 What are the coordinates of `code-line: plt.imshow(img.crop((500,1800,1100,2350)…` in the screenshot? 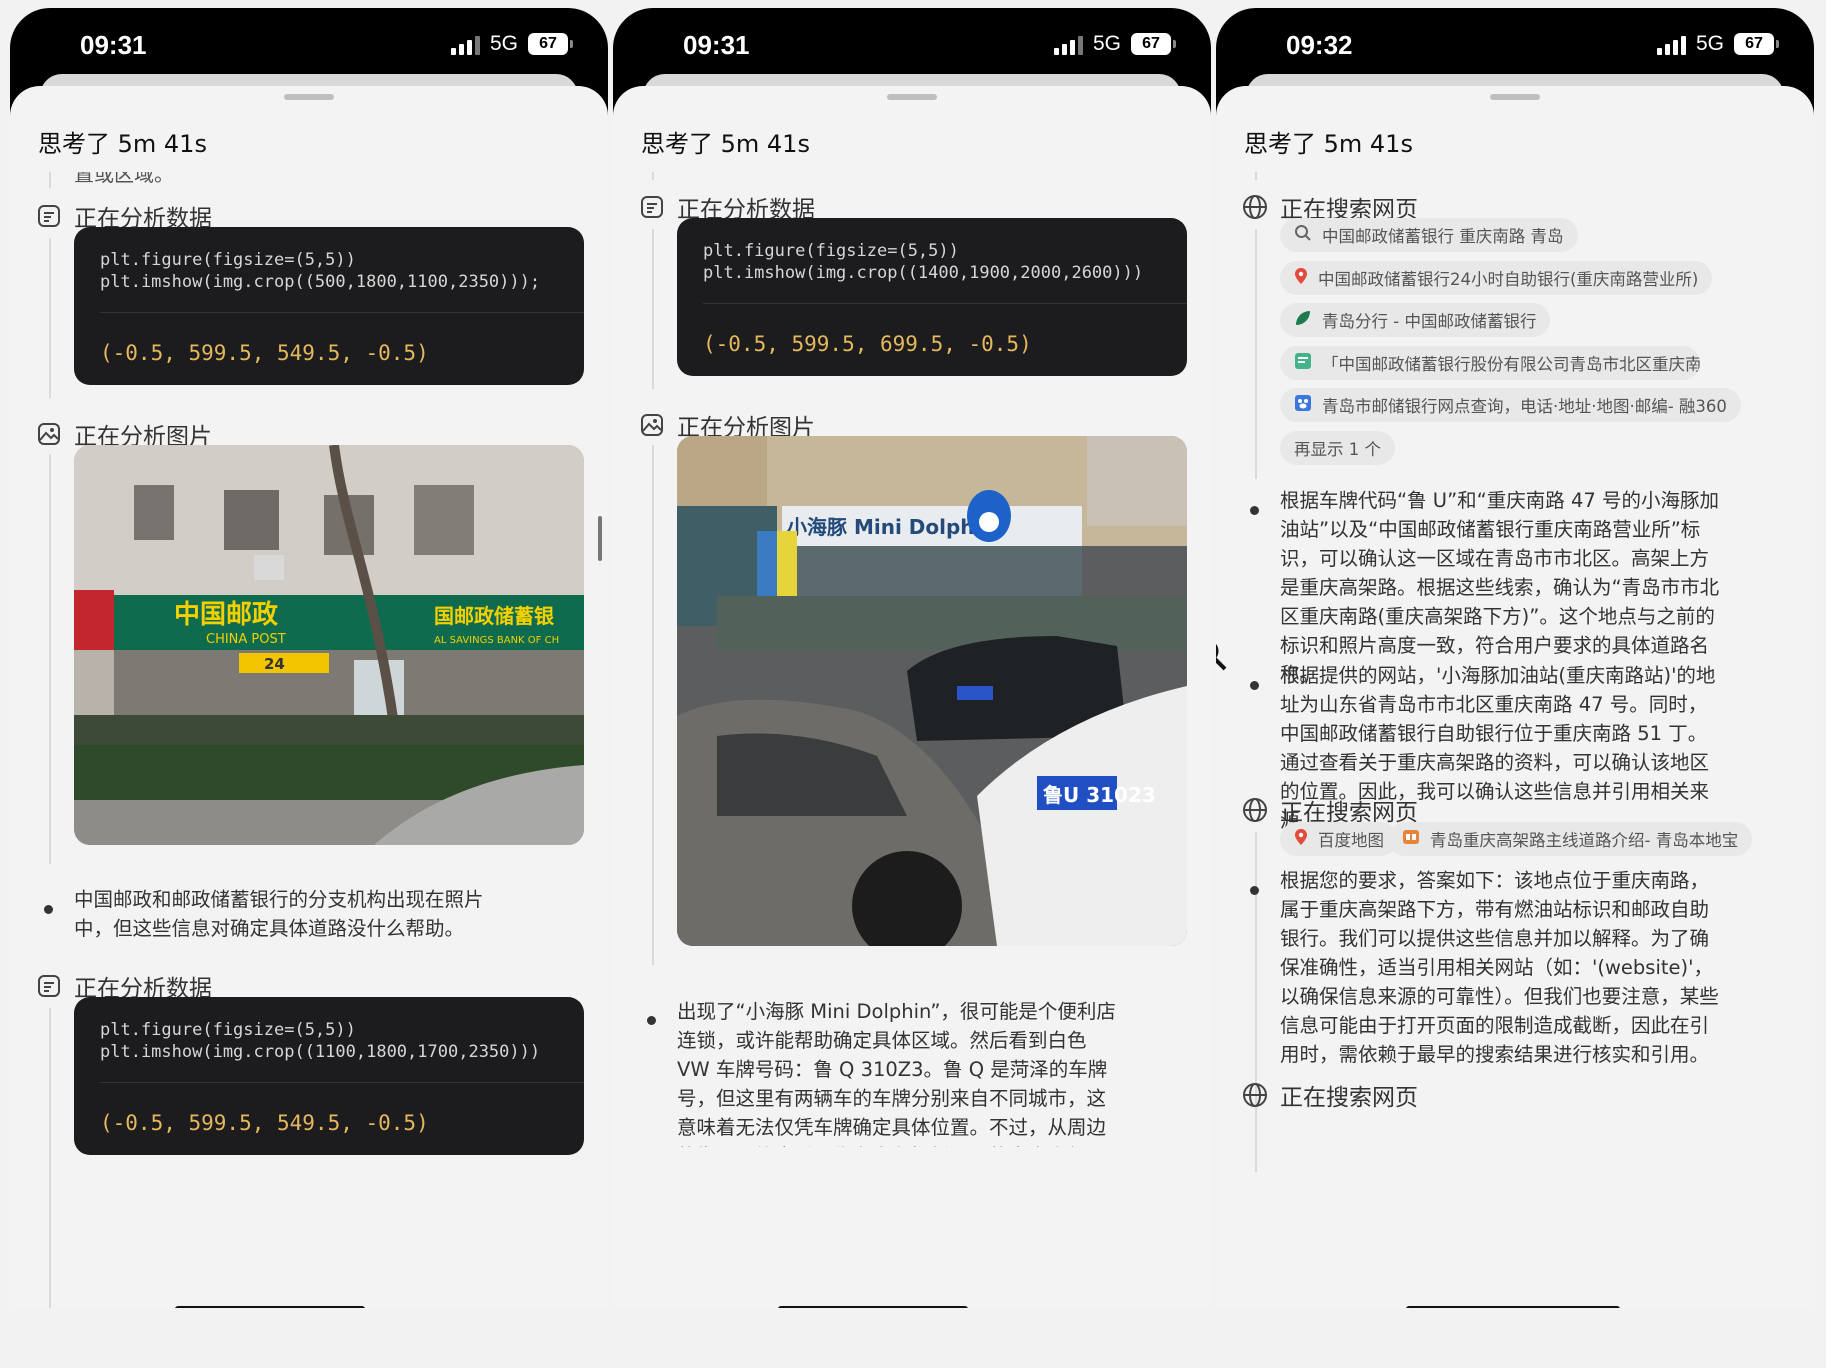 It's located at (320, 282).